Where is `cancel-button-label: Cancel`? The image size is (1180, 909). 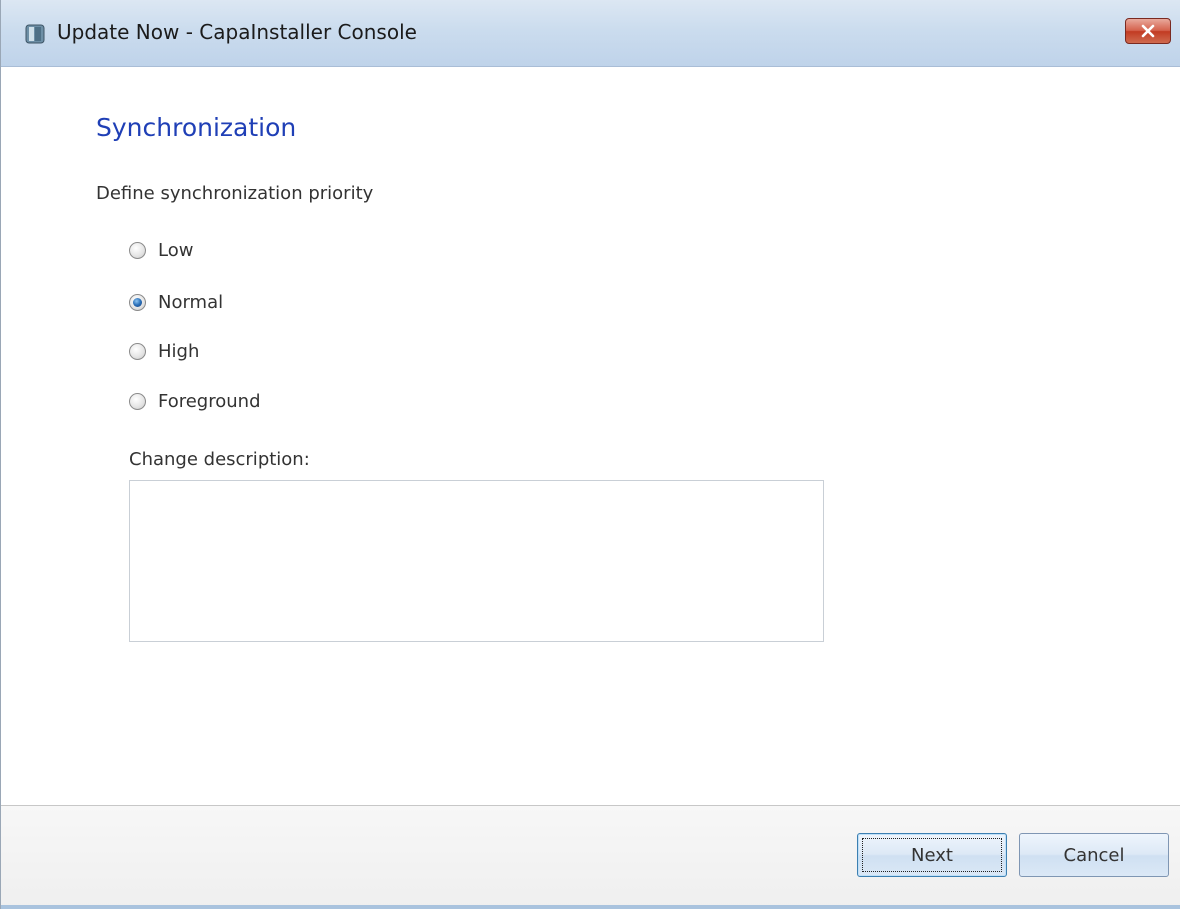
cancel-button-label: Cancel is located at coordinates (1094, 855).